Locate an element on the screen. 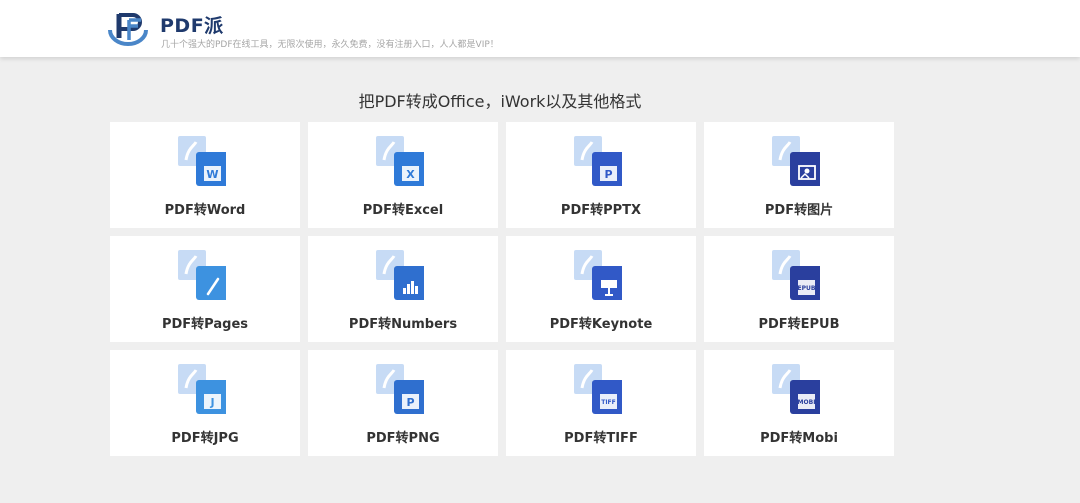 The width and height of the screenshot is (1080, 503). jpg-icon: J is located at coordinates (202, 389).